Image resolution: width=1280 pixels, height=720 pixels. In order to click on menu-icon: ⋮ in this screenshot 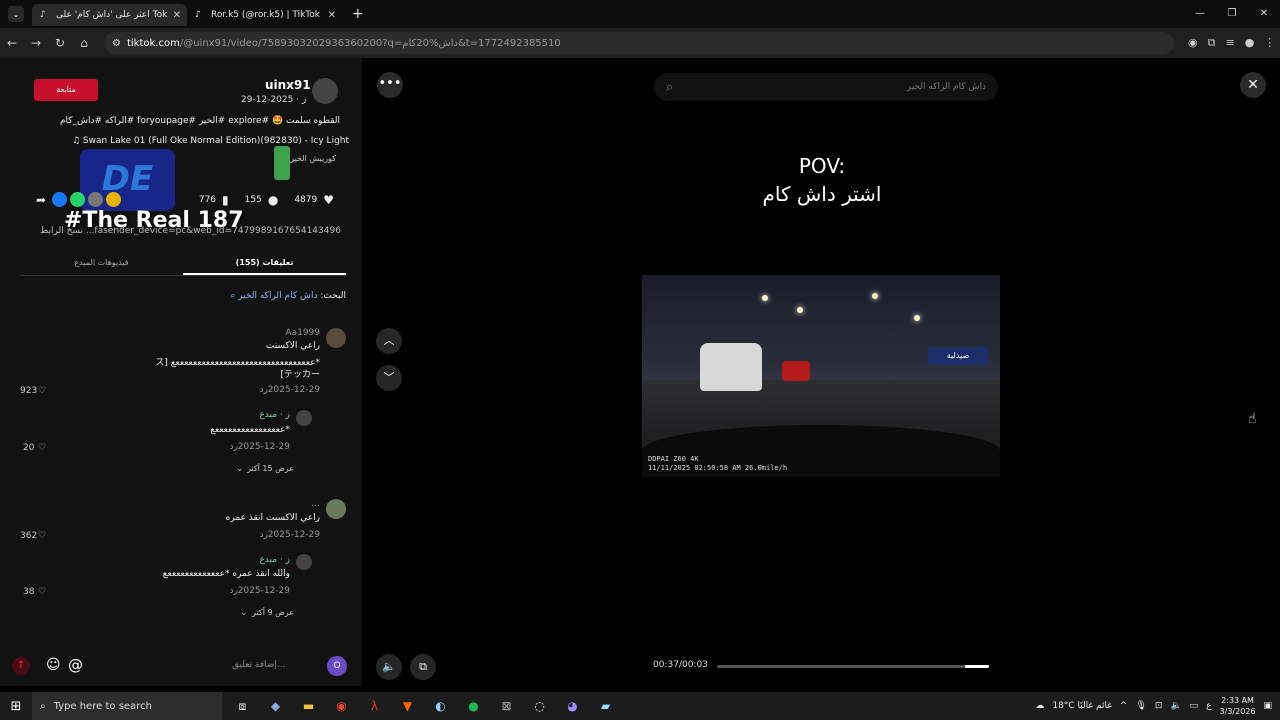, I will do `click(1269, 43)`.